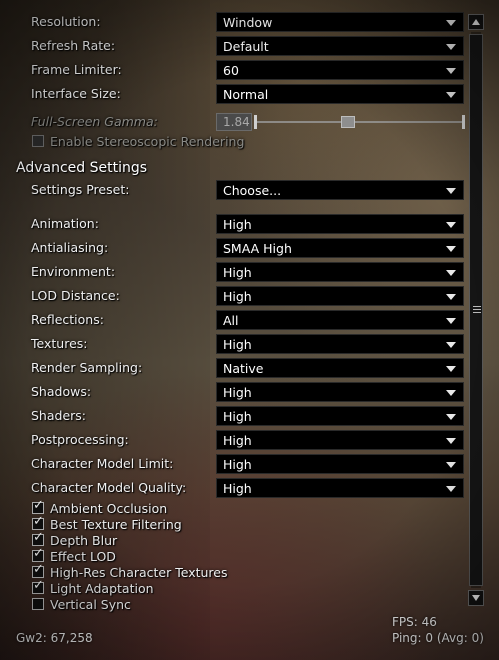 Image resolution: width=499 pixels, height=660 pixels. I want to click on textures-label: Textures:, so click(59, 343).